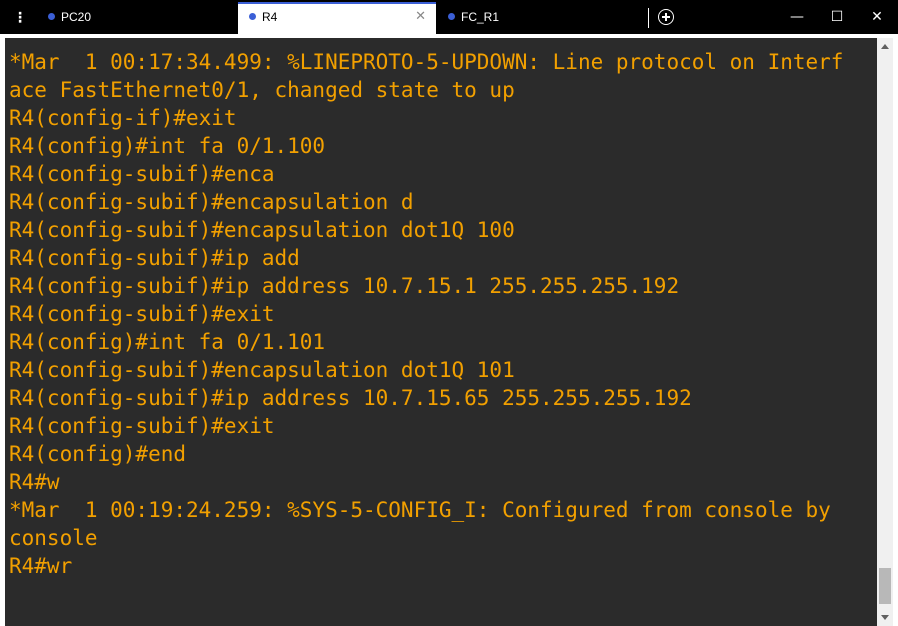 The image size is (898, 626). Describe the element at coordinates (167, 342) in the screenshot. I see `console-line: R4(config)#int fa 0/1.101` at that location.